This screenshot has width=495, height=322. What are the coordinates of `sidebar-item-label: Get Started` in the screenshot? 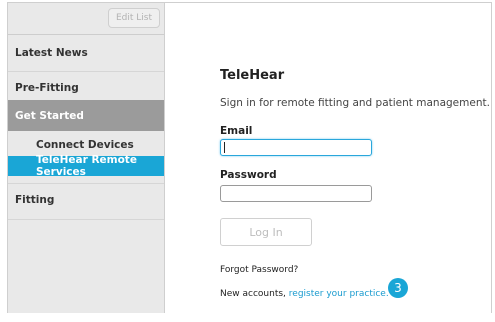 It's located at (49, 115).